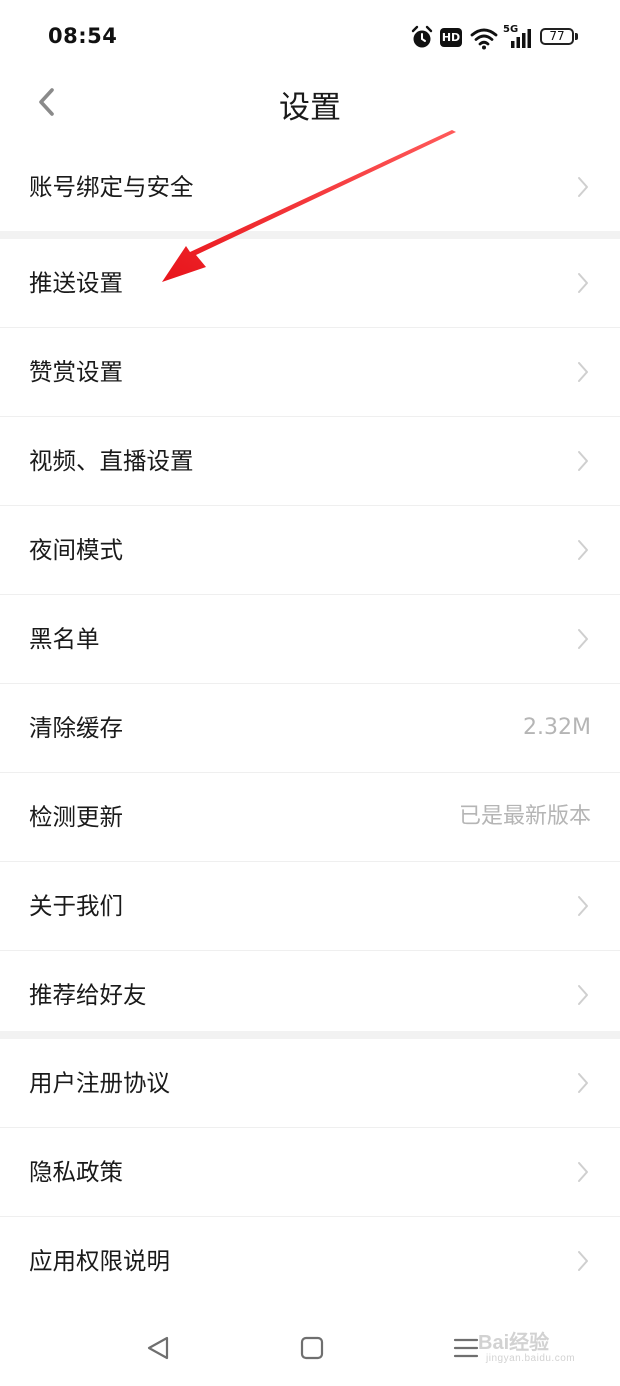 The image size is (620, 1386). Describe the element at coordinates (99, 1261) in the screenshot. I see `row-label: 应用权限说明` at that location.